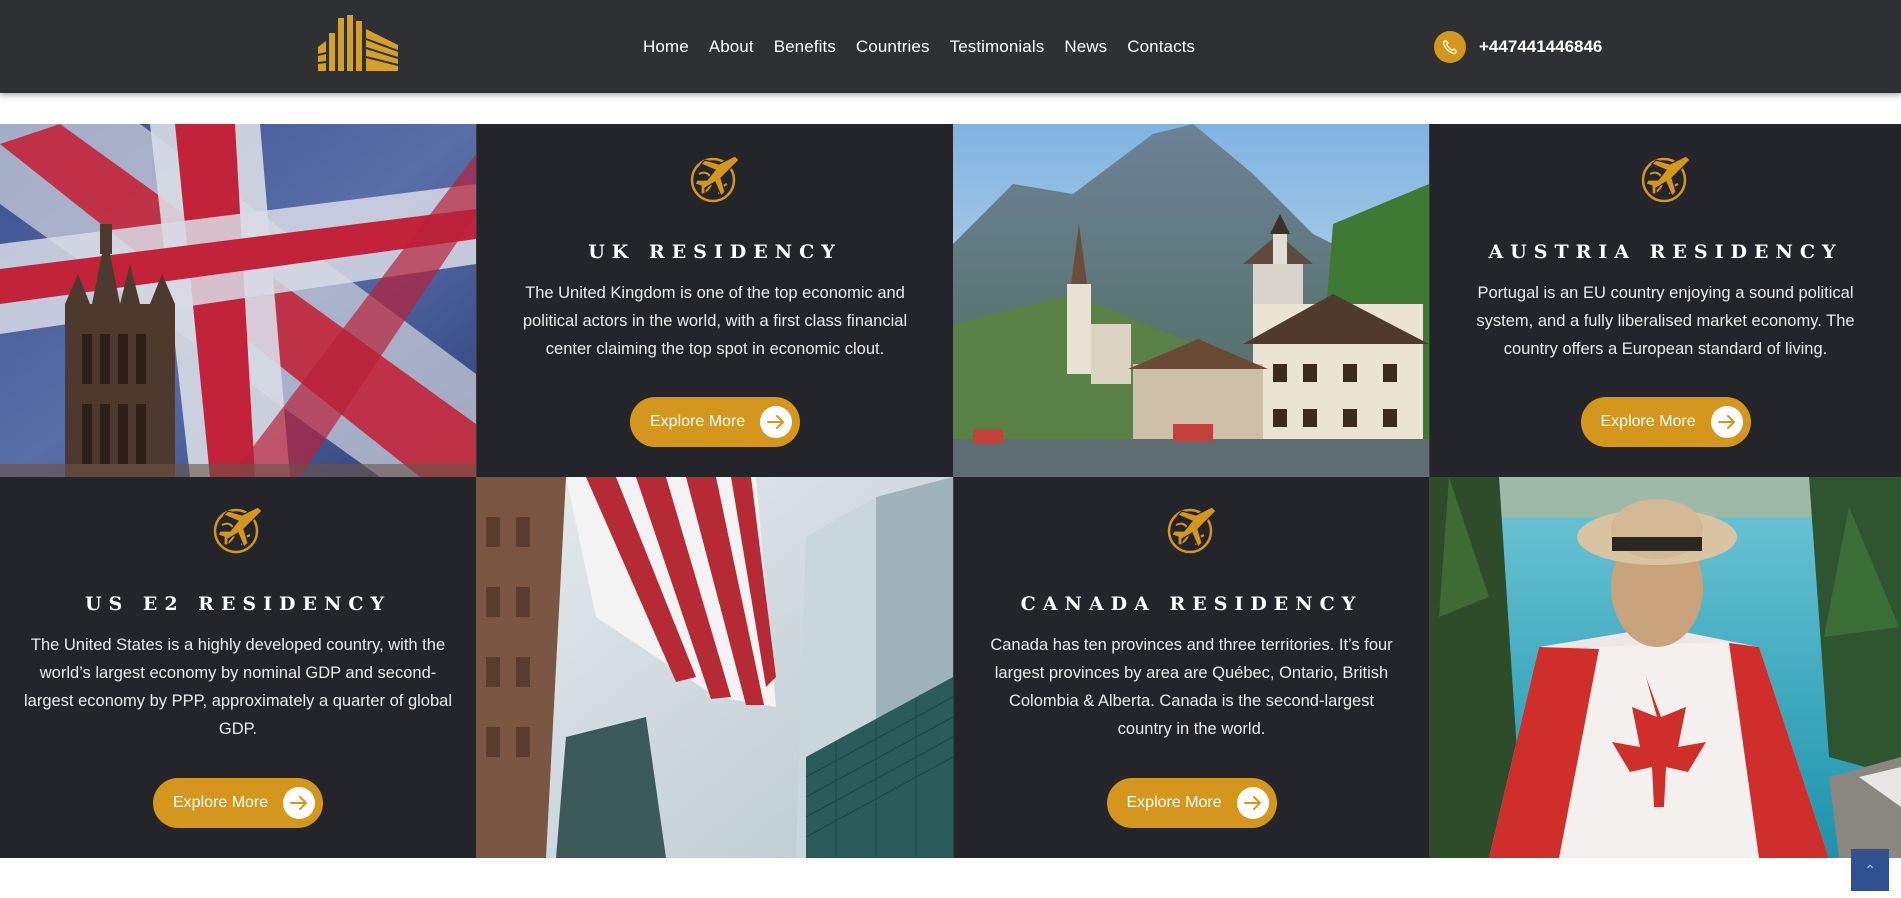 Image resolution: width=1901 pixels, height=898 pixels. I want to click on nav-about: About, so click(731, 47).